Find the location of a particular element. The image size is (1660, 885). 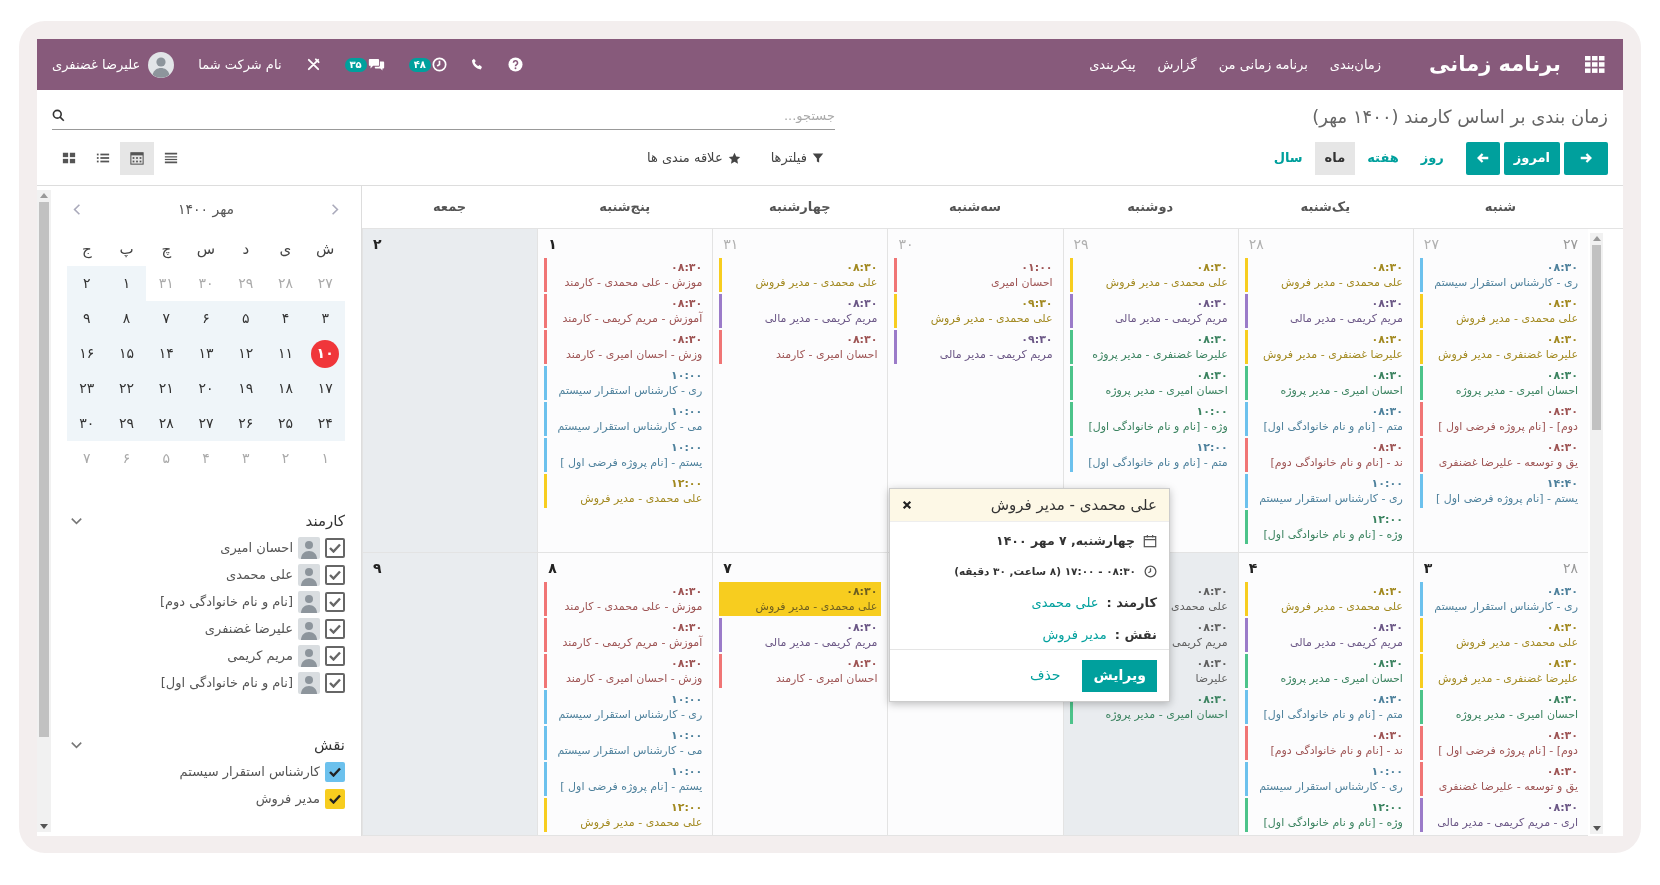

filter-label: احسان امیری is located at coordinates (256, 547).